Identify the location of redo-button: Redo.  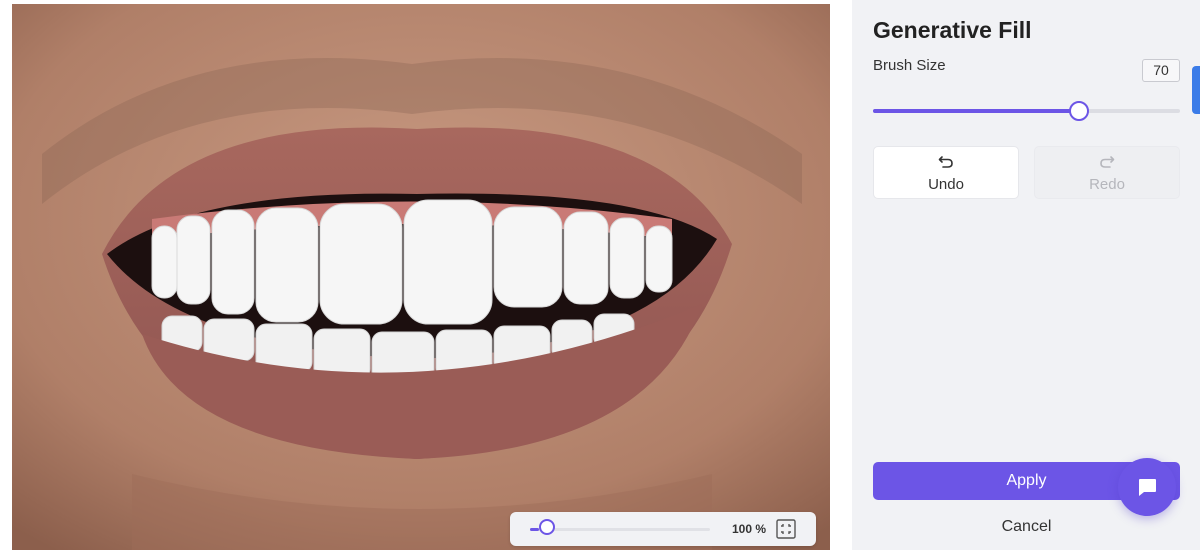
(1107, 172).